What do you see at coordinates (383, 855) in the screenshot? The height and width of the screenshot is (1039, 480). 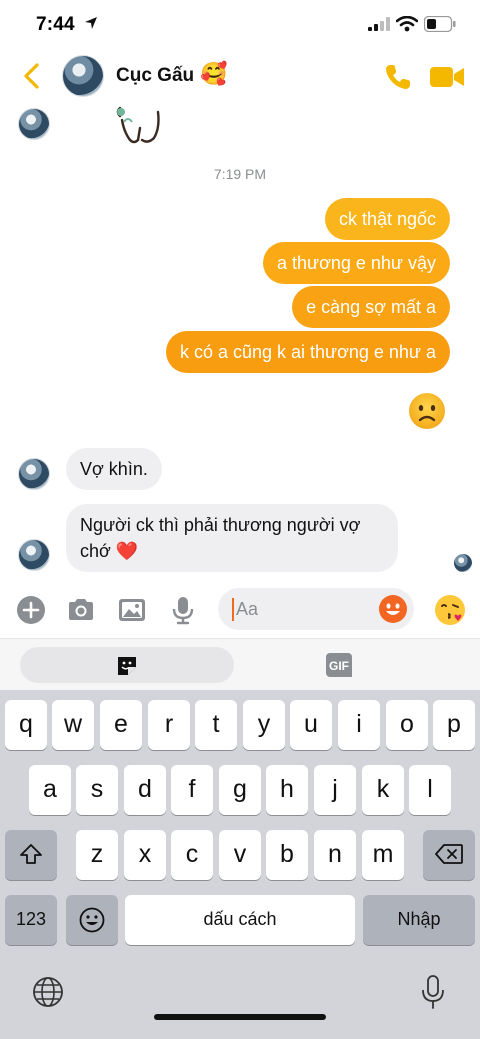 I see `key: m` at bounding box center [383, 855].